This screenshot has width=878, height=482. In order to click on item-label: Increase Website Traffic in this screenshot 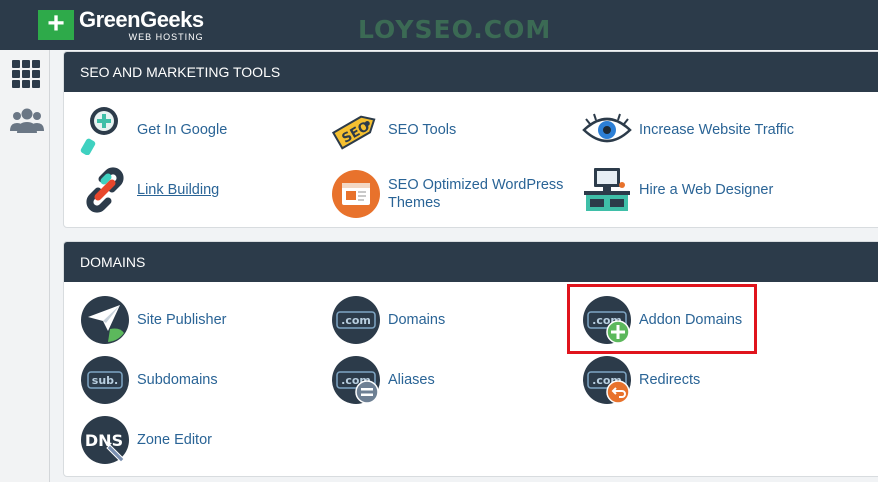, I will do `click(717, 130)`.